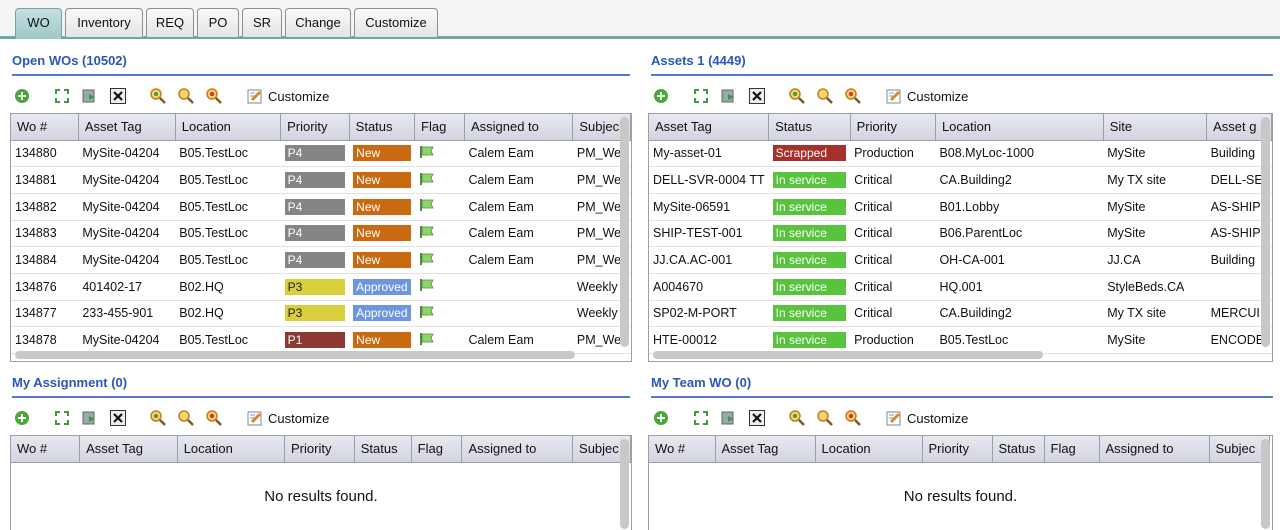 This screenshot has width=1280, height=530. What do you see at coordinates (38, 23) in the screenshot?
I see `tab-wo: WO` at bounding box center [38, 23].